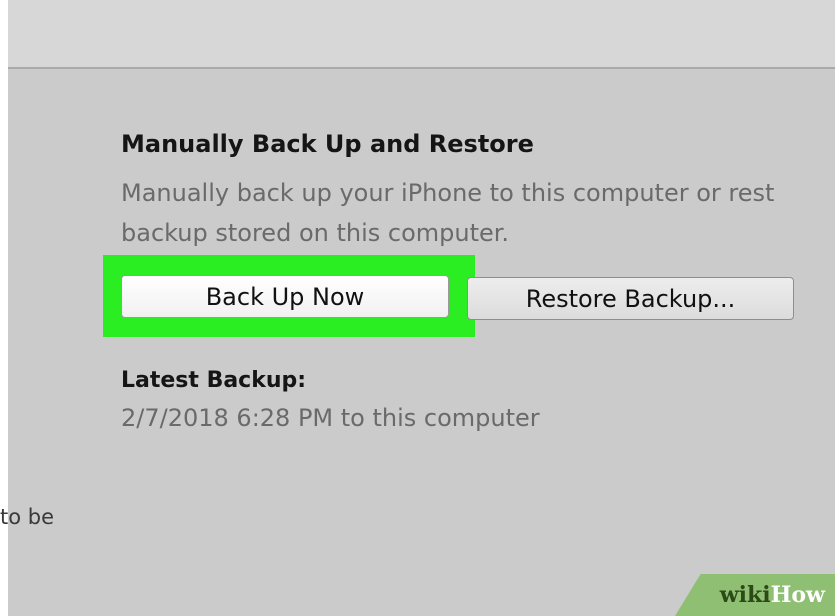 This screenshot has height=616, width=835. I want to click on side-text-fragment: to be, so click(27, 517).